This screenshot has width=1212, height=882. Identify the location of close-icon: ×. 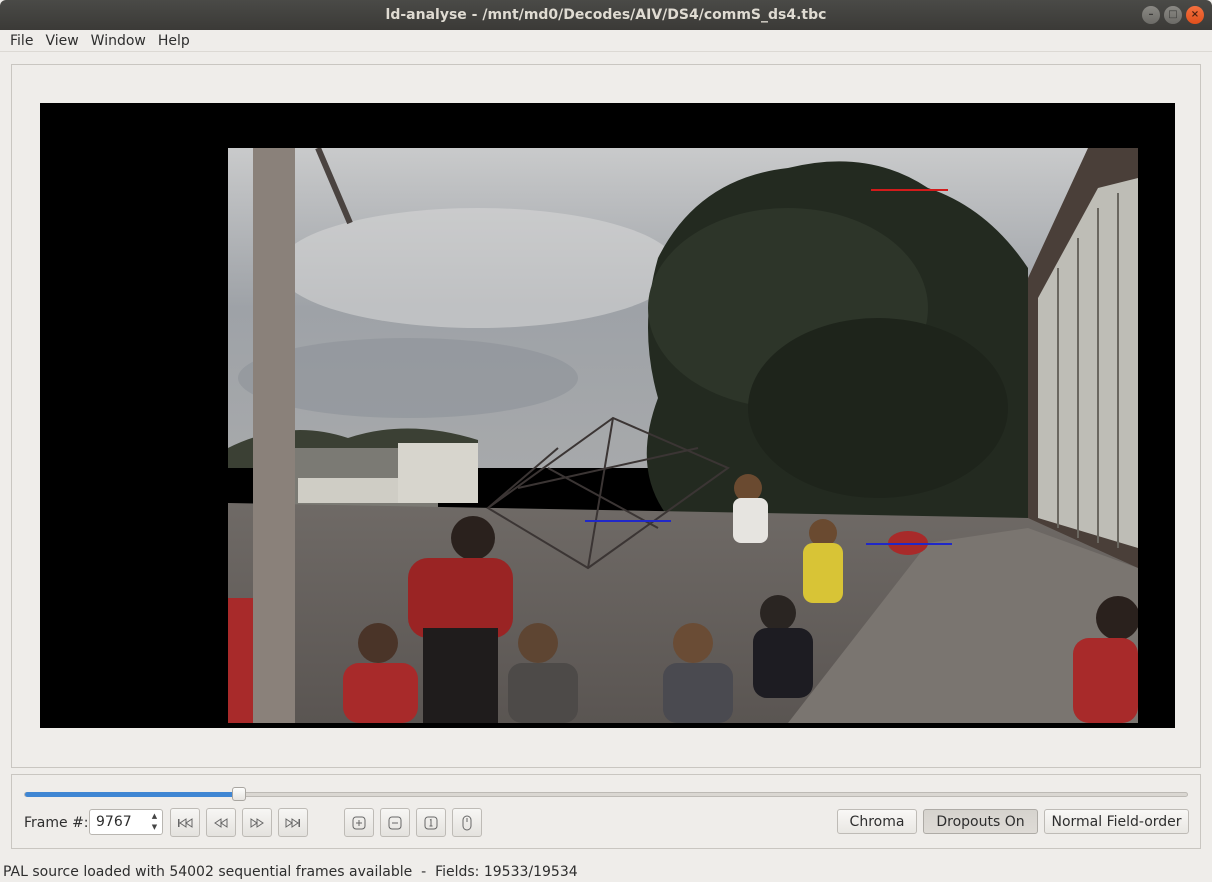
(1195, 14).